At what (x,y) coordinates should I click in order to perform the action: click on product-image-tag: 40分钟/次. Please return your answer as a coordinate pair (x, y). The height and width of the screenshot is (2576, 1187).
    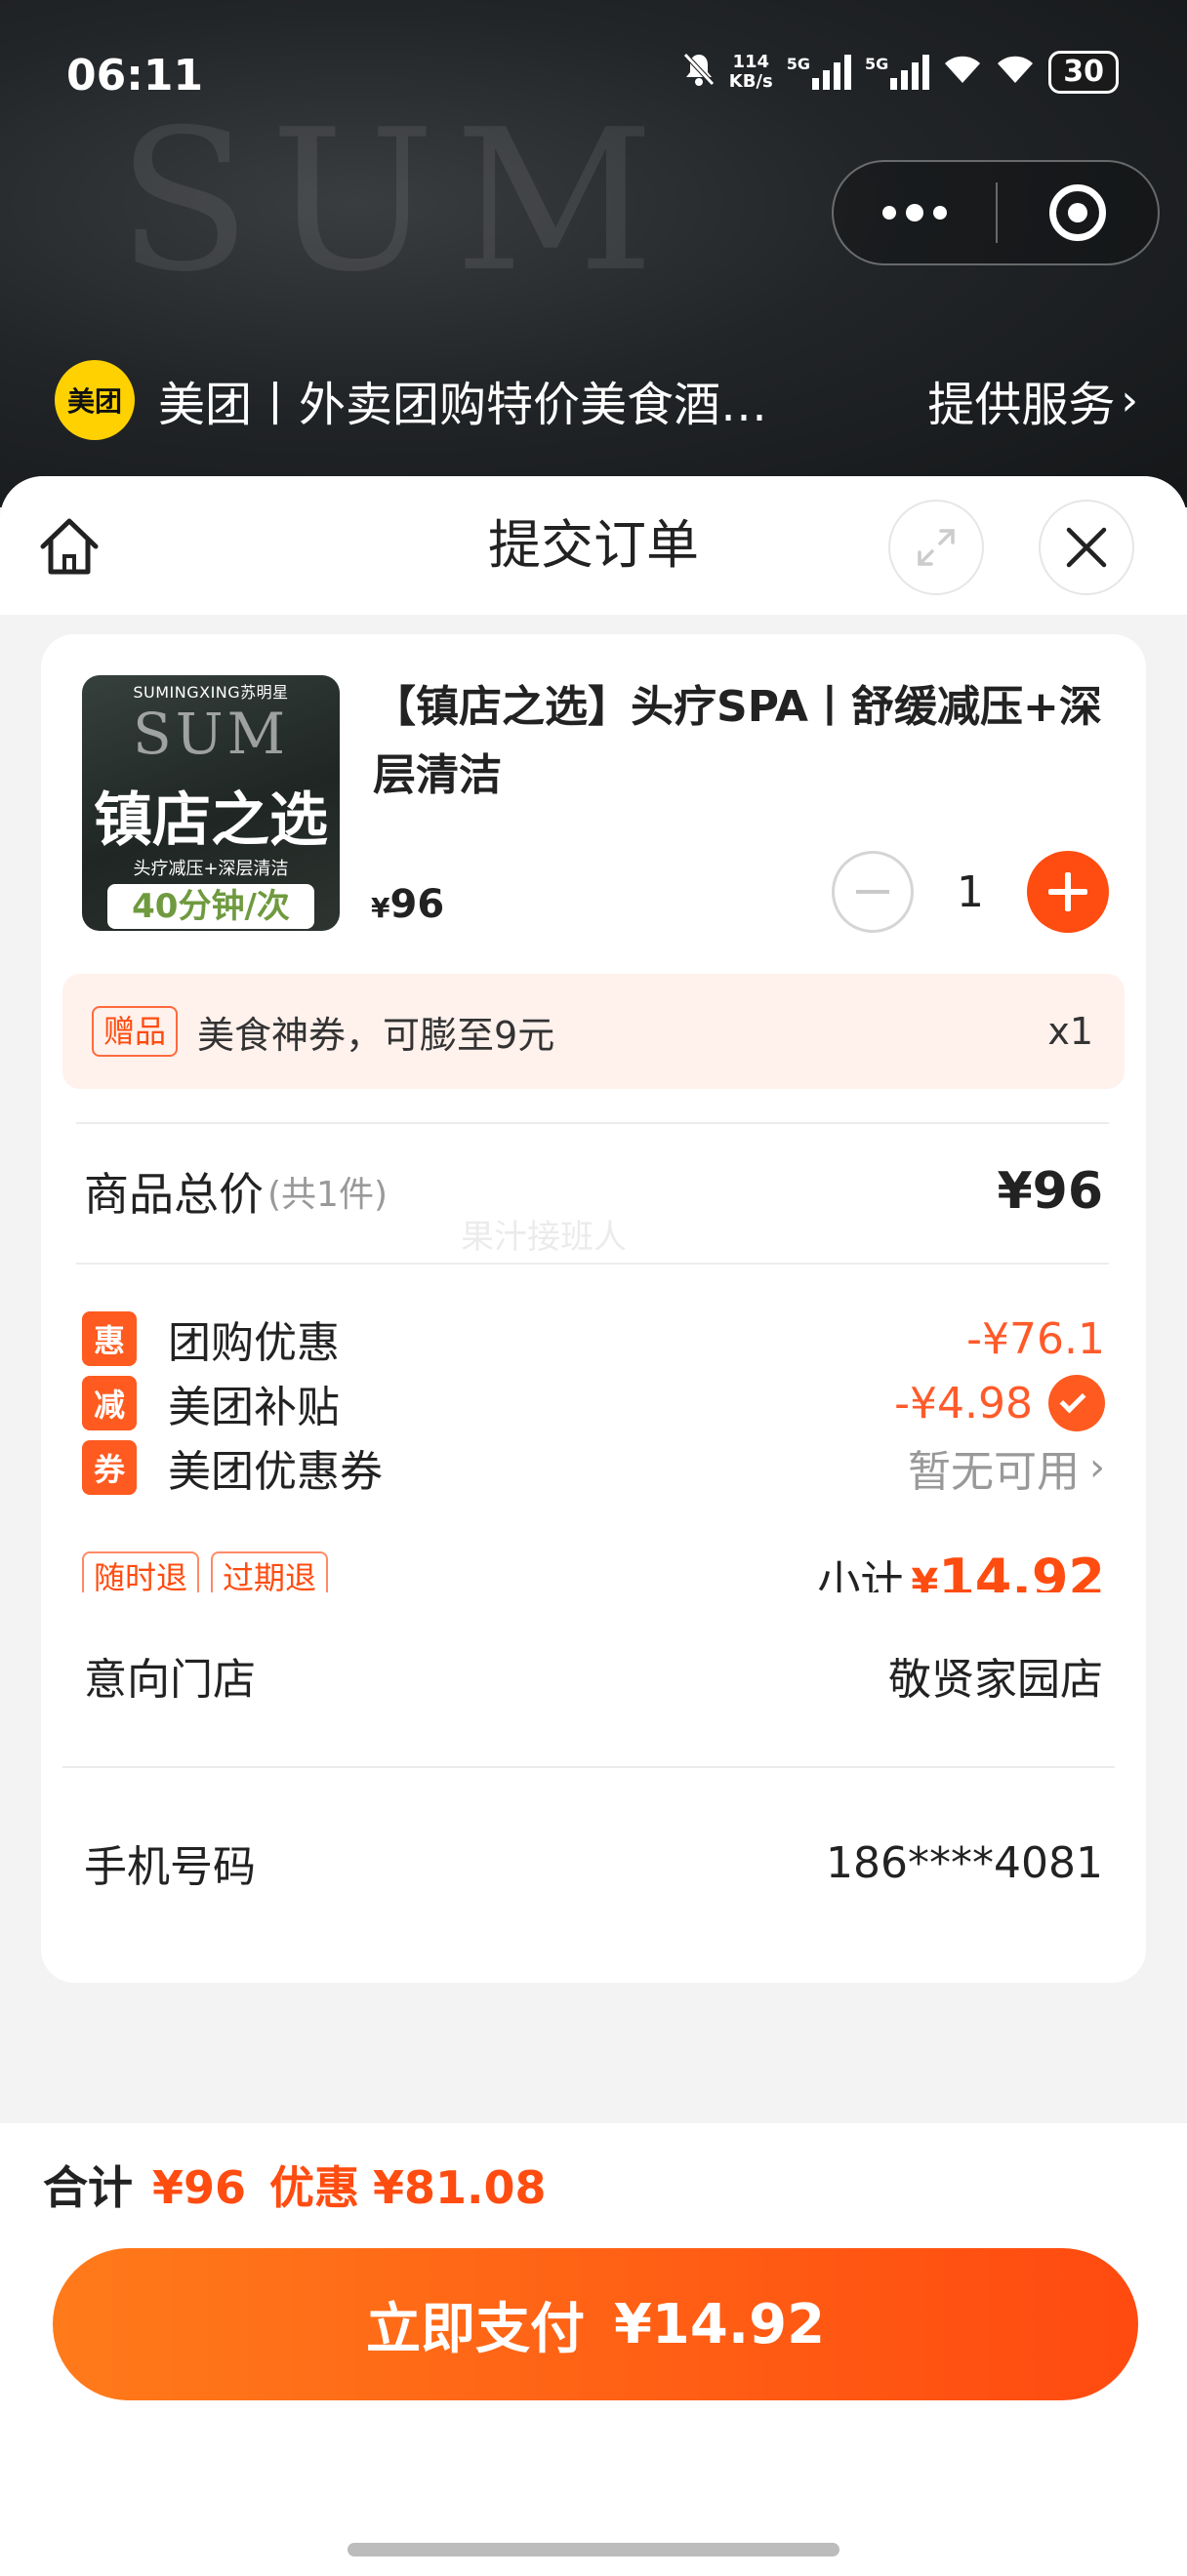
    Looking at the image, I should click on (210, 906).